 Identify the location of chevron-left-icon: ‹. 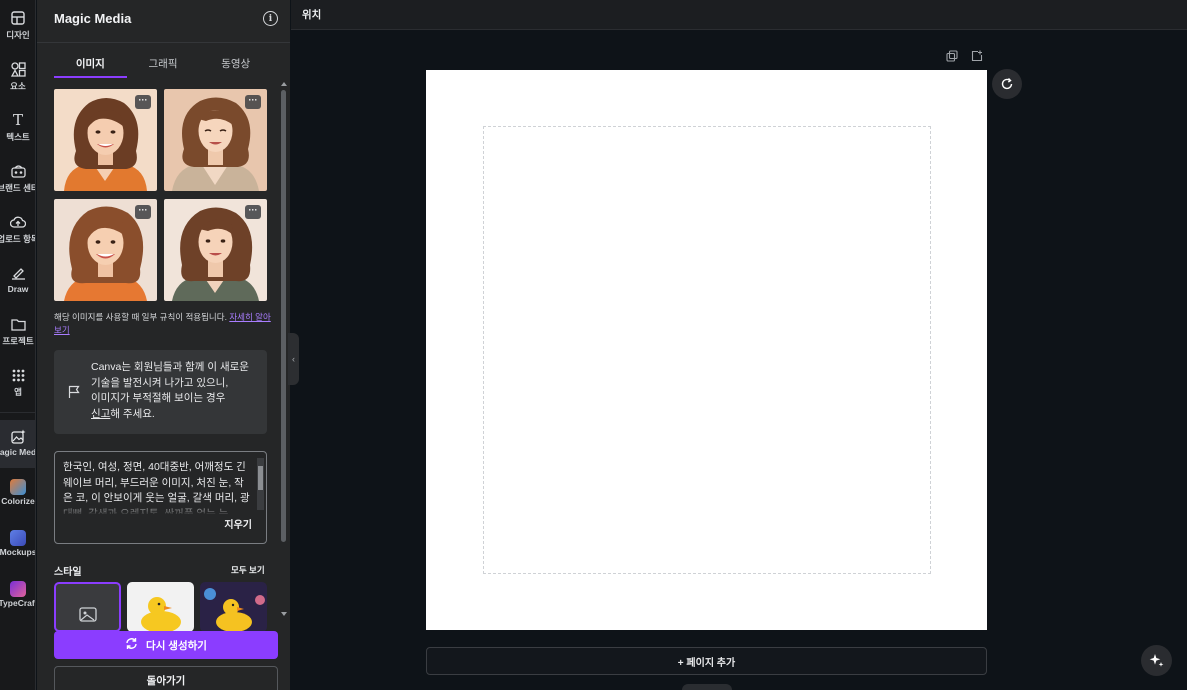
(293, 359).